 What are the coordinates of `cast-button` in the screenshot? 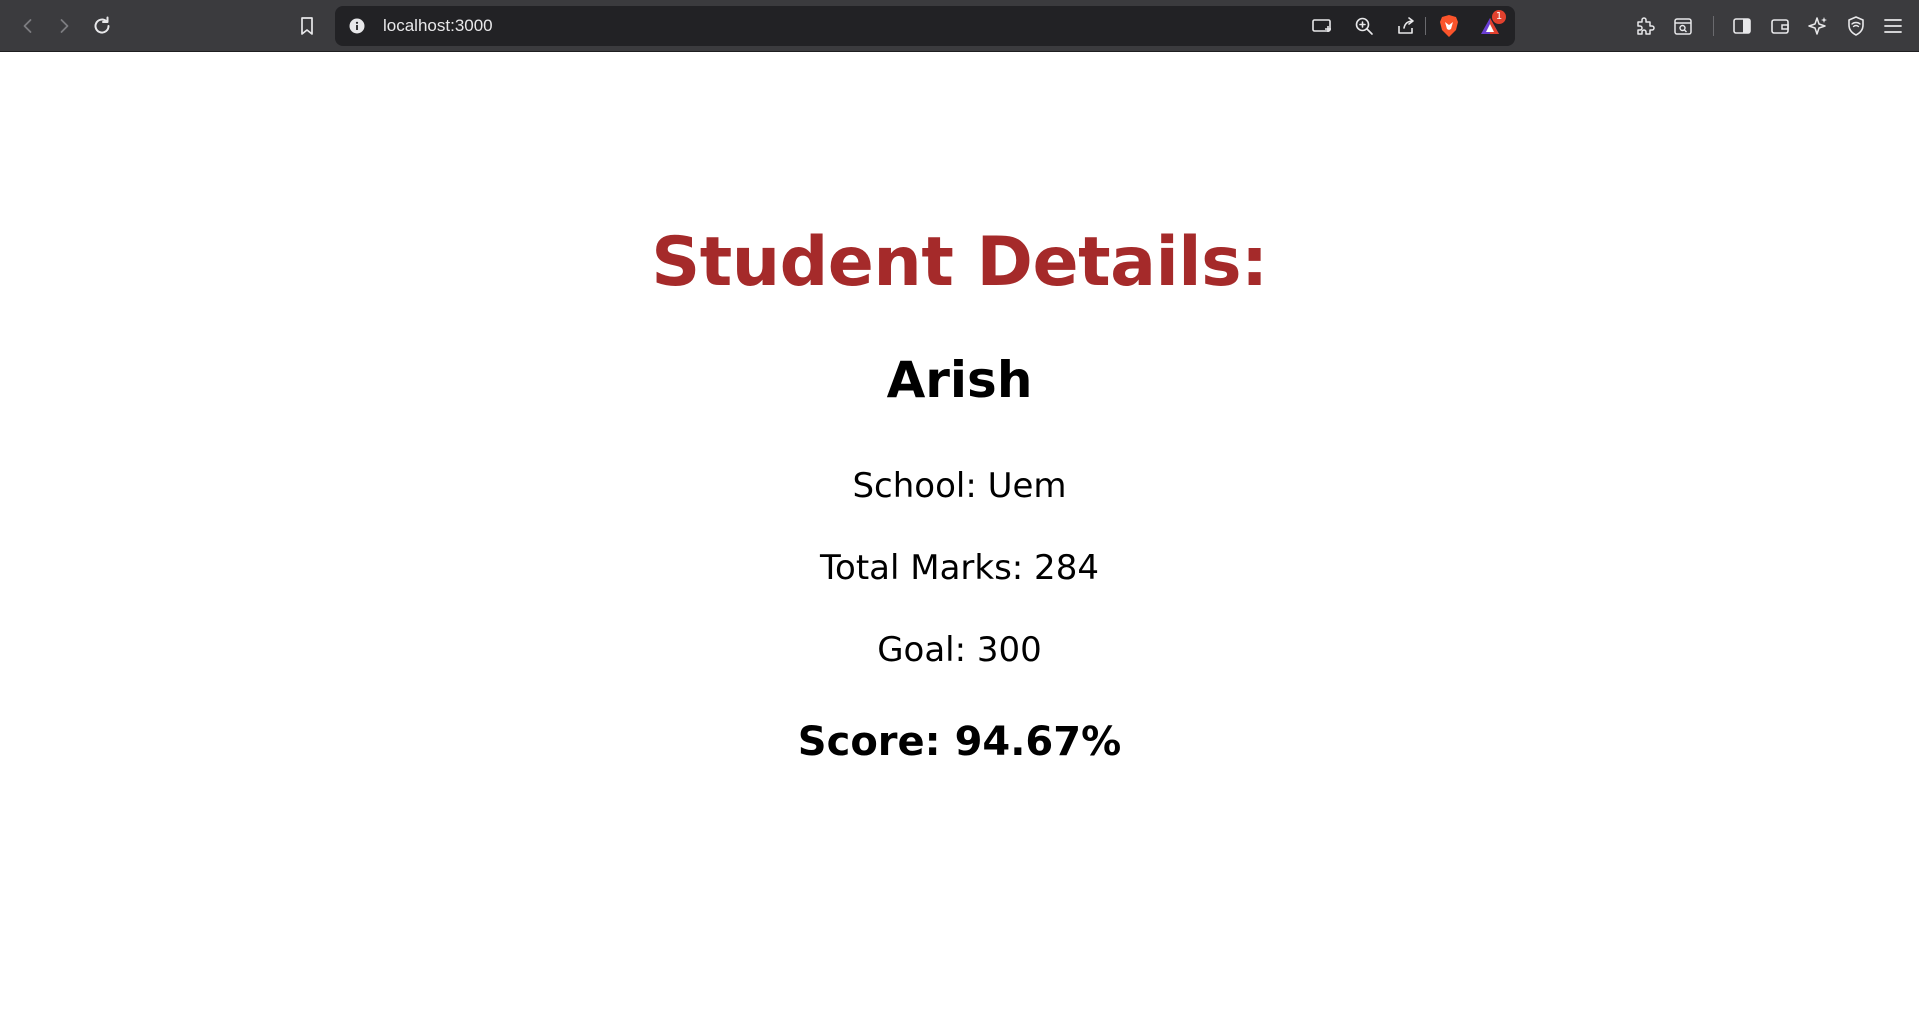 It's located at (1322, 26).